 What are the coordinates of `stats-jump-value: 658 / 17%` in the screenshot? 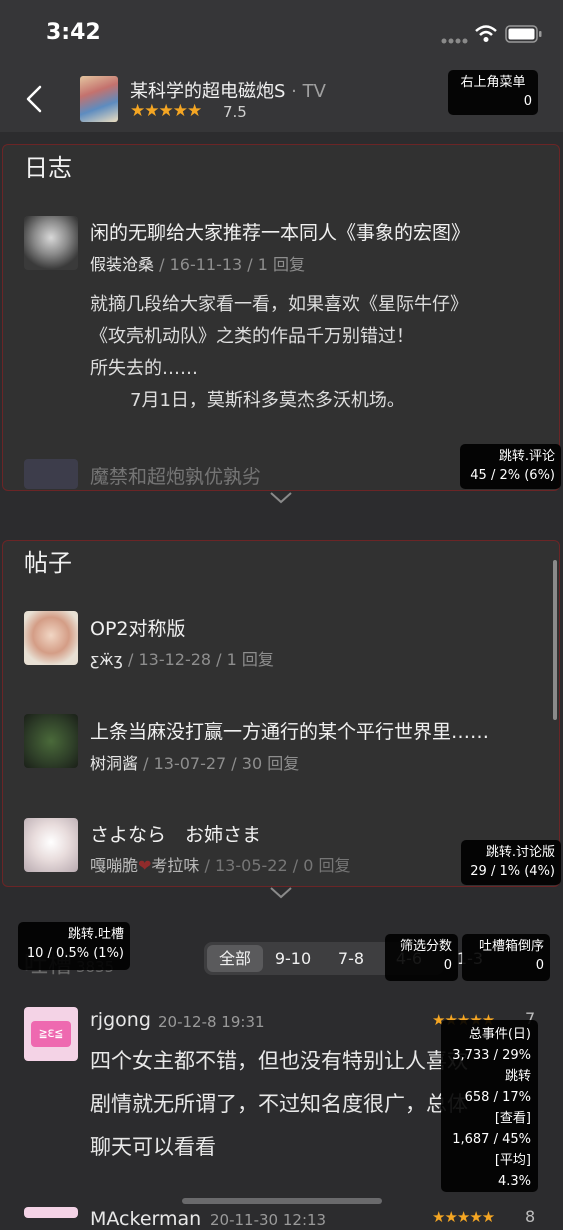 It's located at (497, 1097).